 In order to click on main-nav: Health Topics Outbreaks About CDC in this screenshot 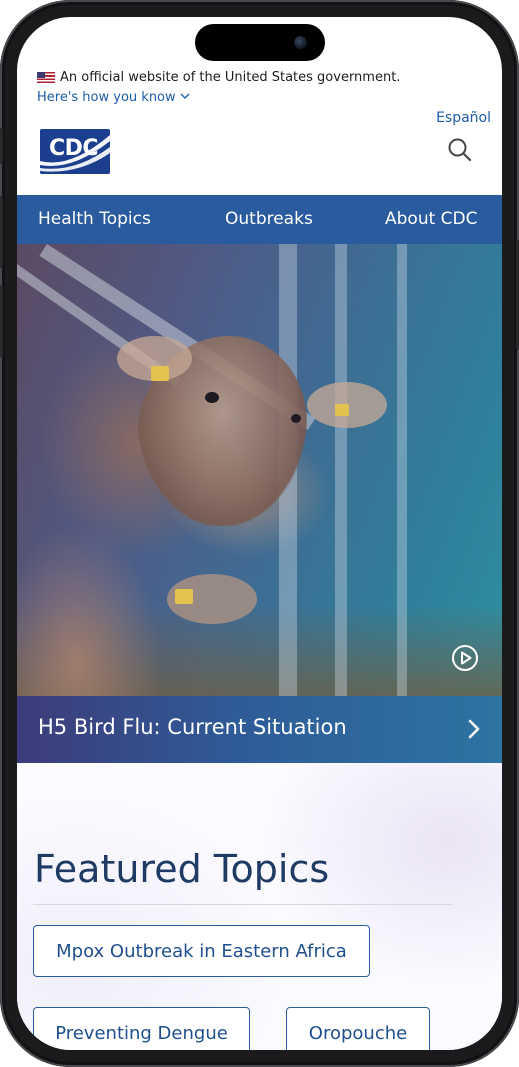, I will do `click(259, 219)`.